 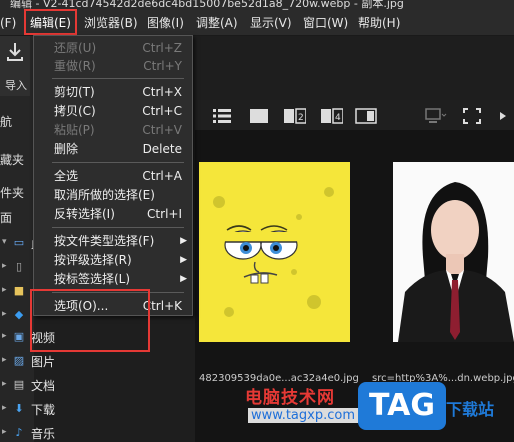 I want to click on chevron-down-icon: ▾, so click(x=4, y=242).